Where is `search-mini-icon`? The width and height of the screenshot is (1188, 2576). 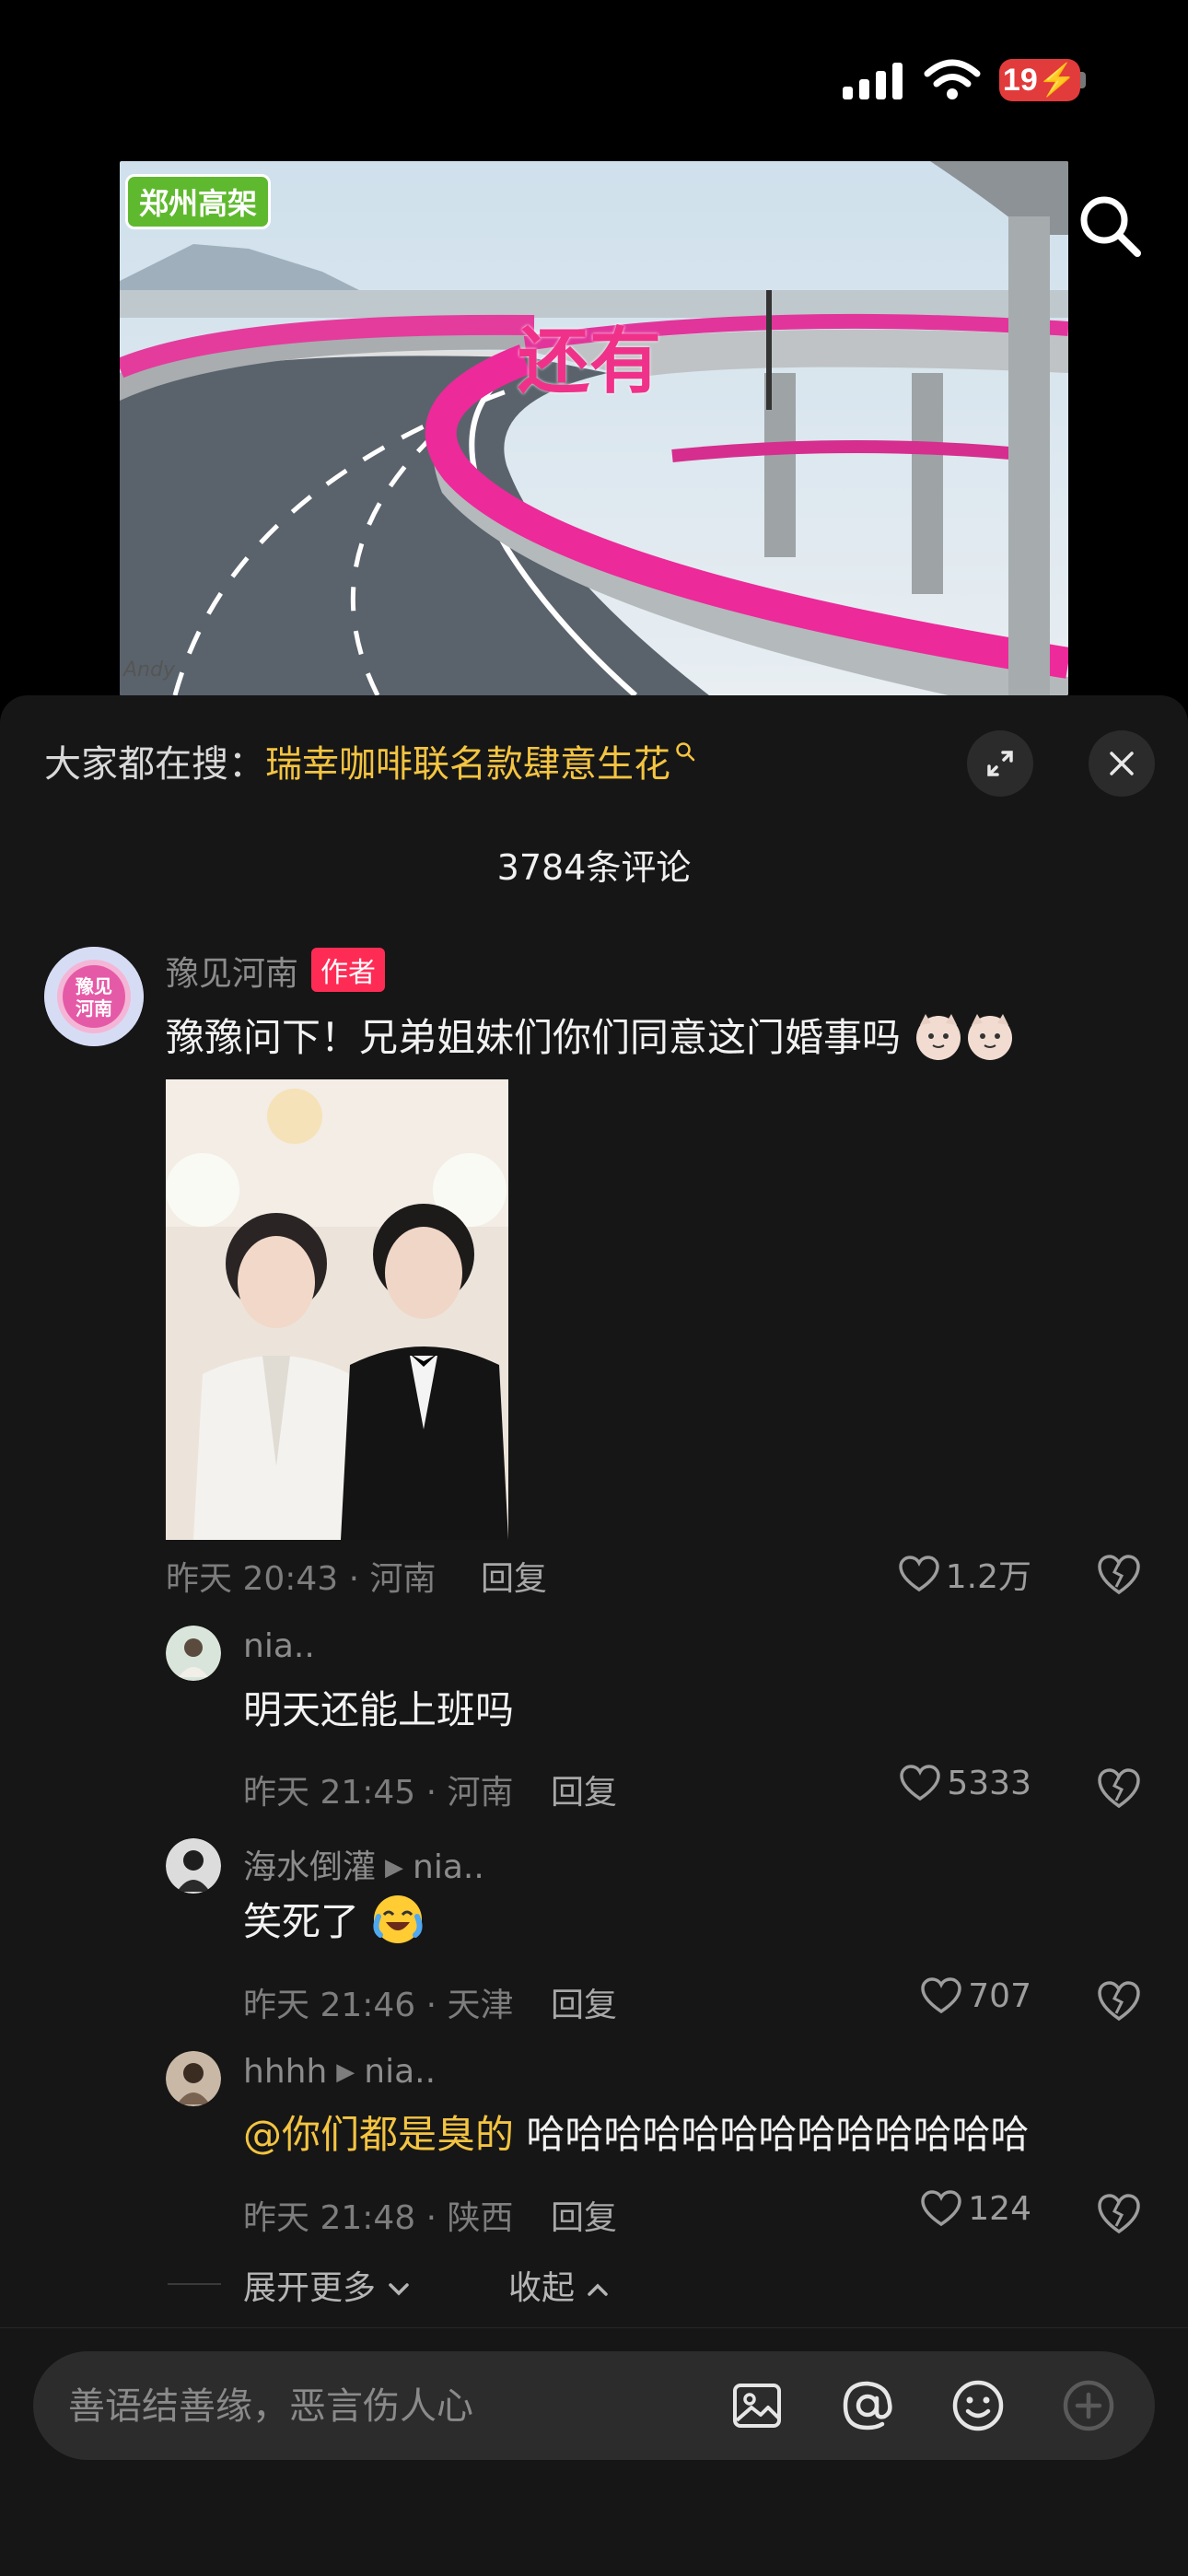 search-mini-icon is located at coordinates (685, 752).